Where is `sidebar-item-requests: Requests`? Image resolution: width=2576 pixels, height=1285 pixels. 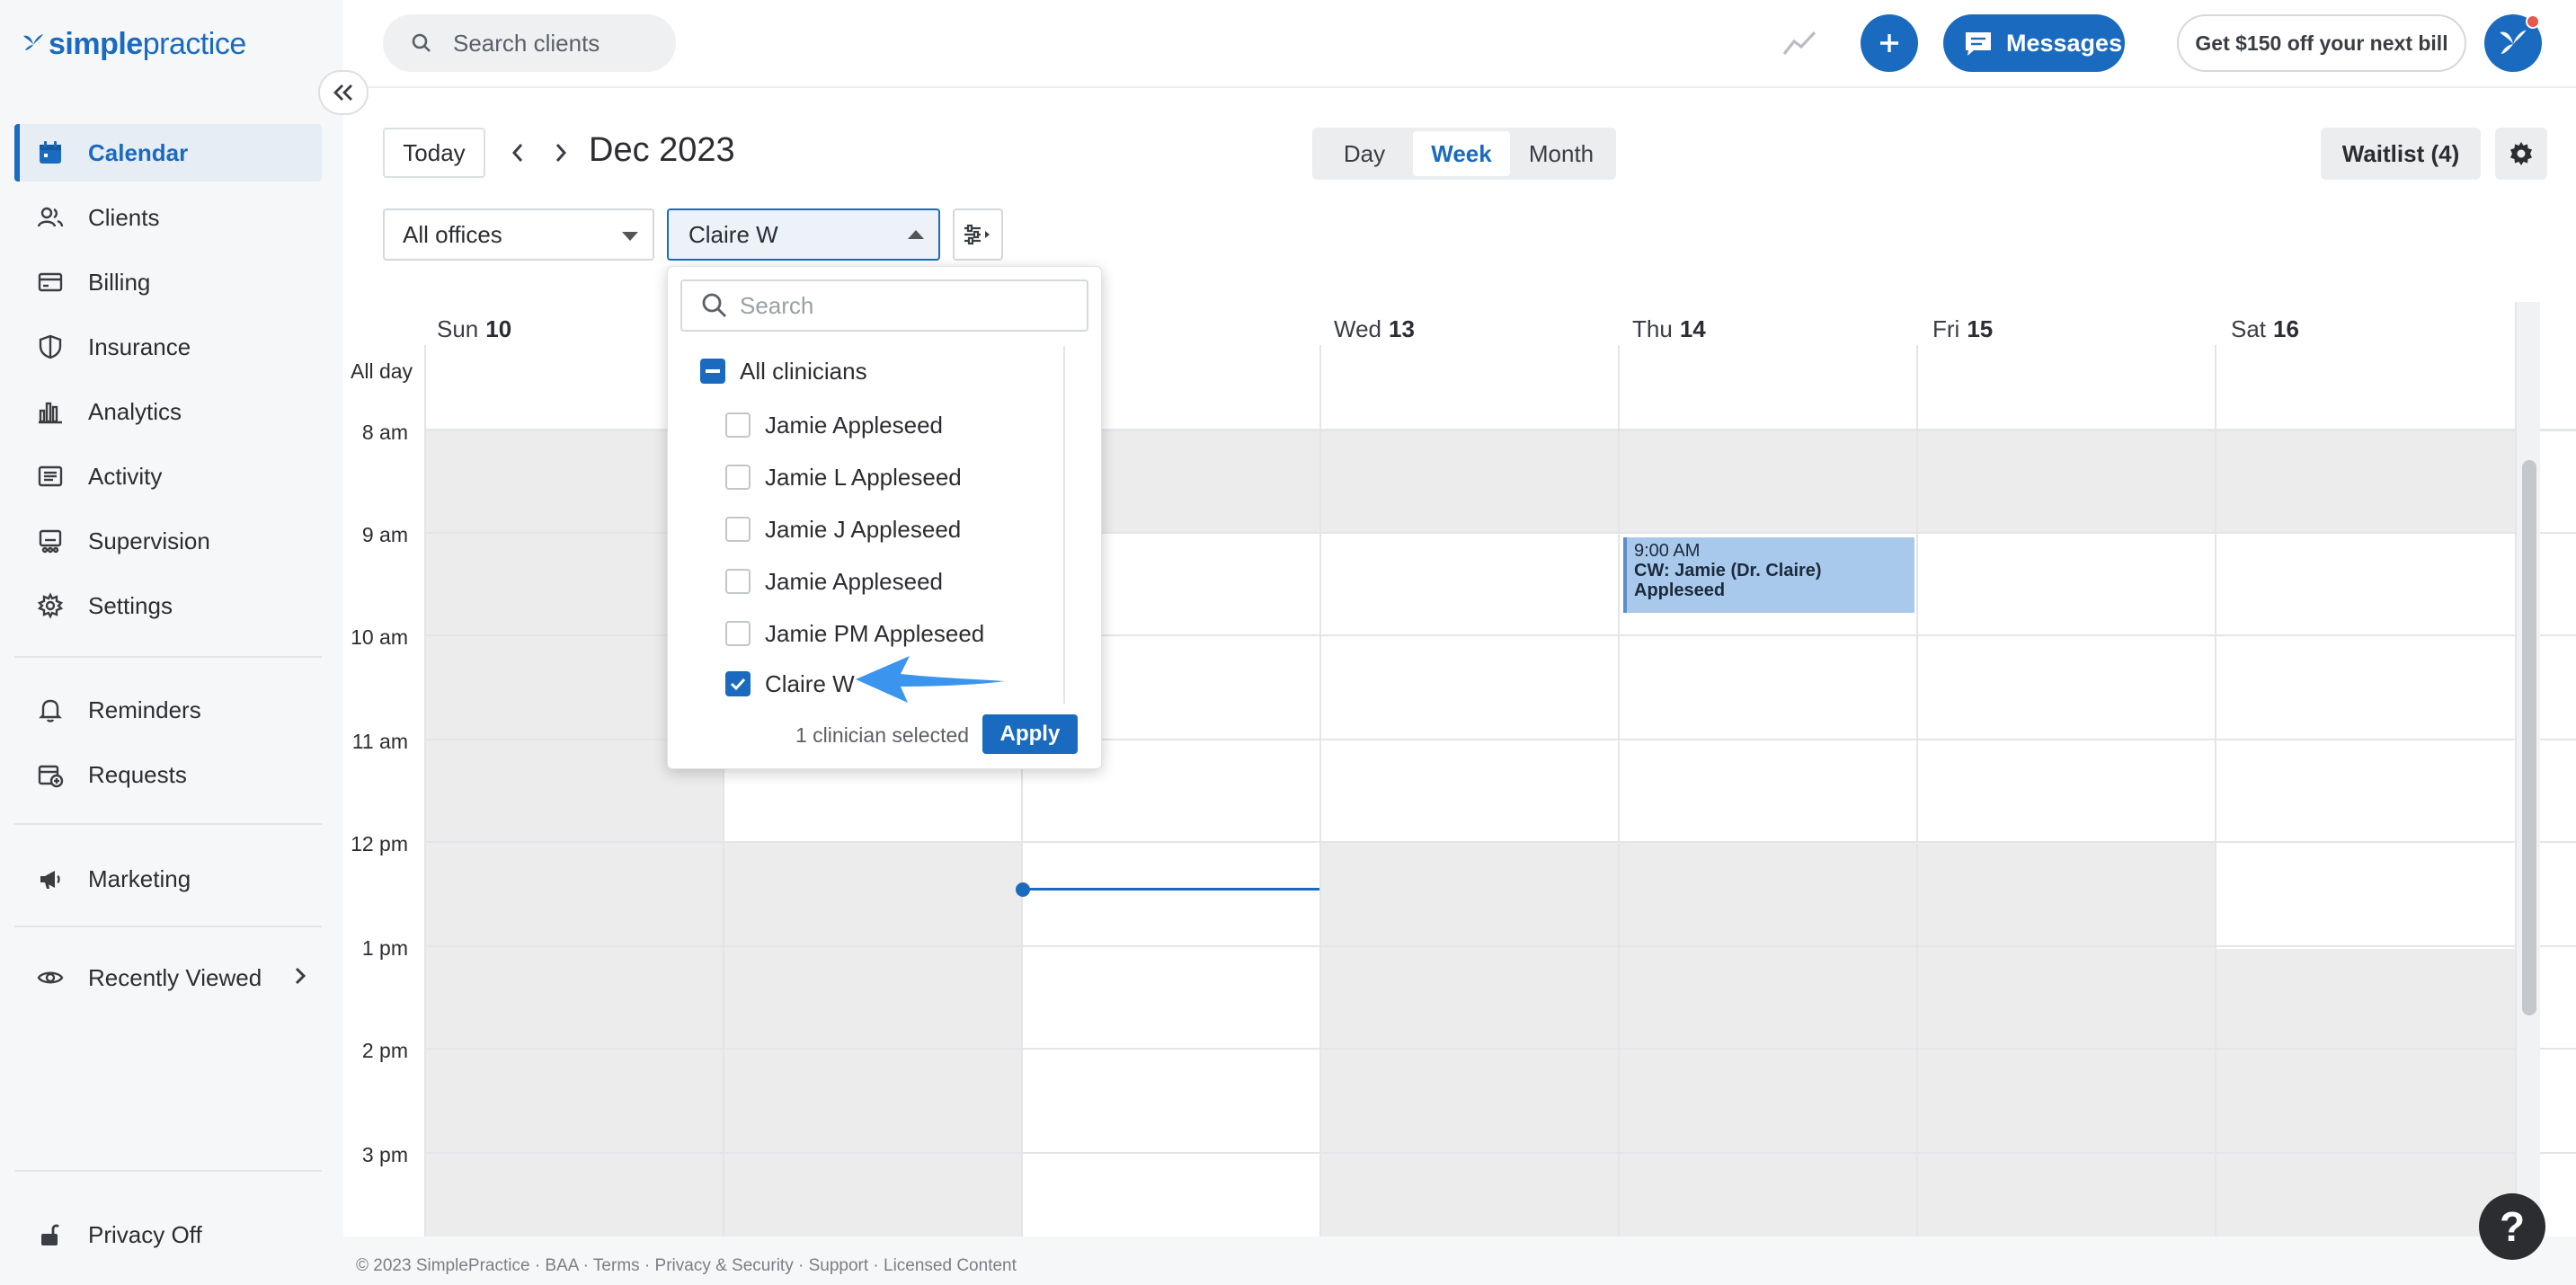 sidebar-item-requests: Requests is located at coordinates (168, 775).